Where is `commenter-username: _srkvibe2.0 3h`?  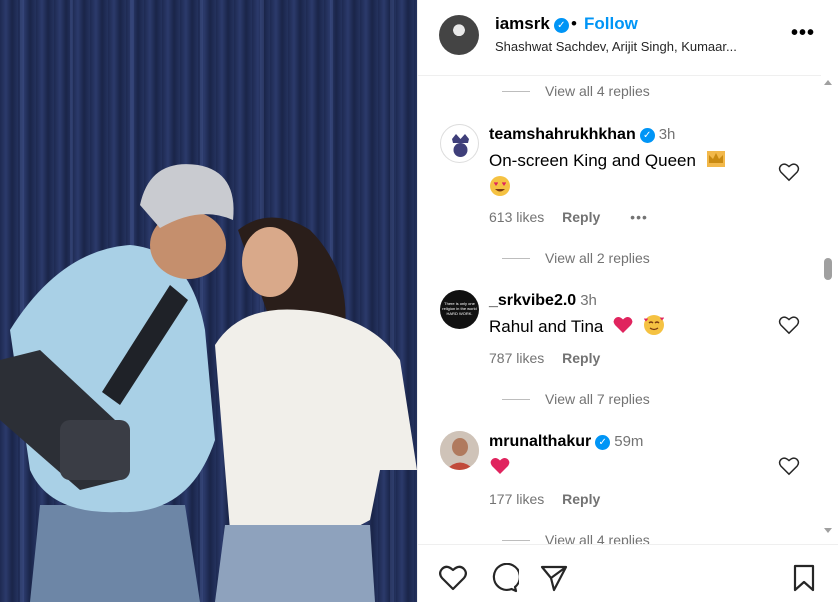
commenter-username: _srkvibe2.0 3h is located at coordinates (543, 301).